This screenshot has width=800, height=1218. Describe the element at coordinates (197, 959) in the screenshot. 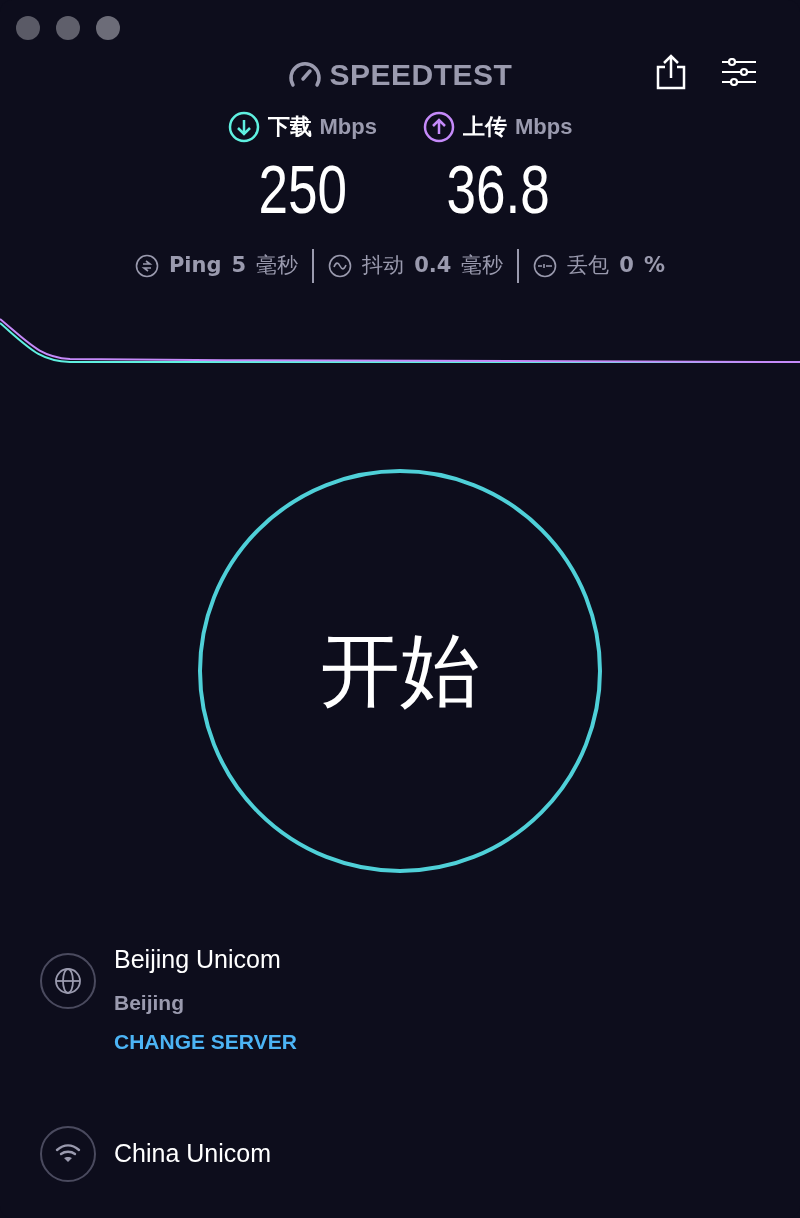

I see `server-name: Beijing Unicom` at that location.